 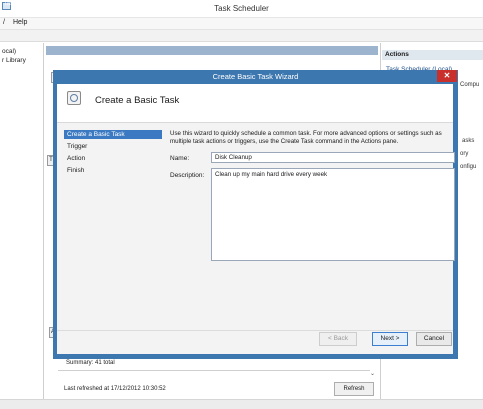 I want to click on description-label: Description:, so click(x=187, y=175).